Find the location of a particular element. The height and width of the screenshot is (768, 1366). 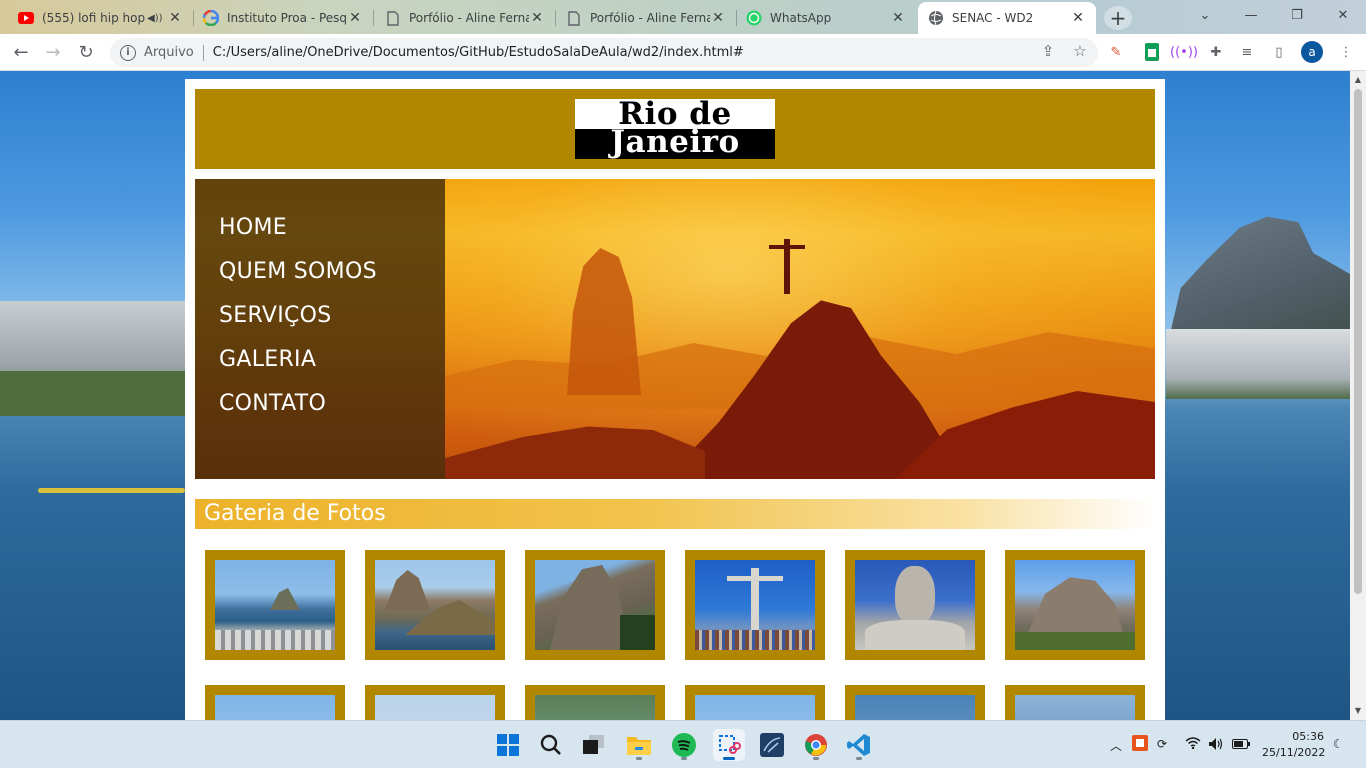

spotify-icon is located at coordinates (684, 745).